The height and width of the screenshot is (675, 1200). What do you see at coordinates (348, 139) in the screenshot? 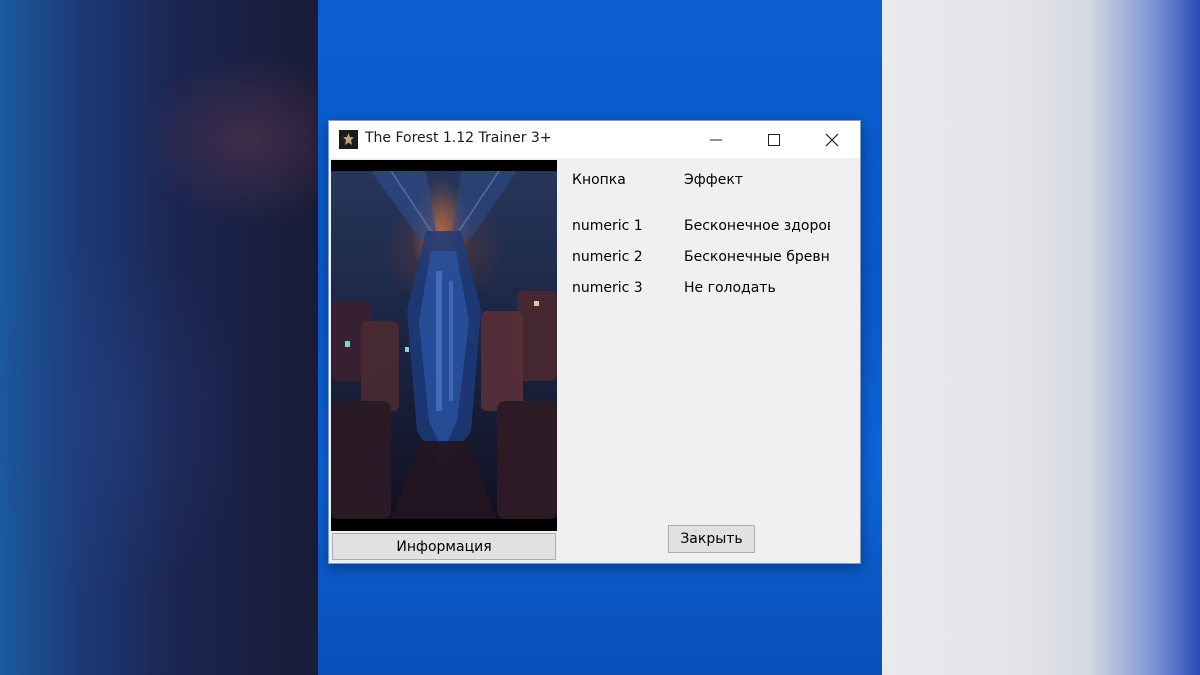
I see `app-icon` at bounding box center [348, 139].